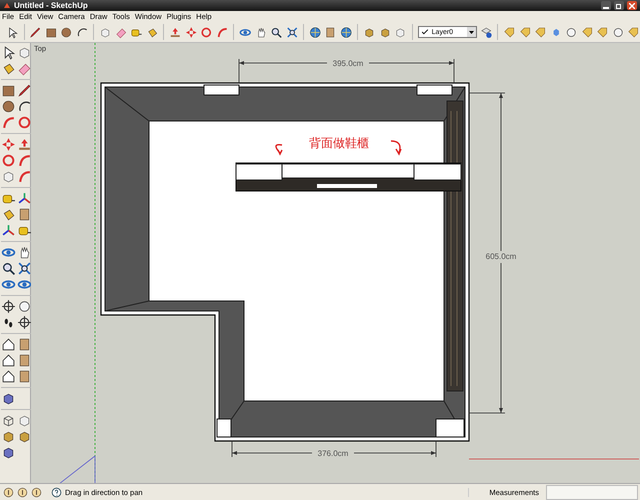  Describe the element at coordinates (424, 32) in the screenshot. I see `check-icon` at that location.